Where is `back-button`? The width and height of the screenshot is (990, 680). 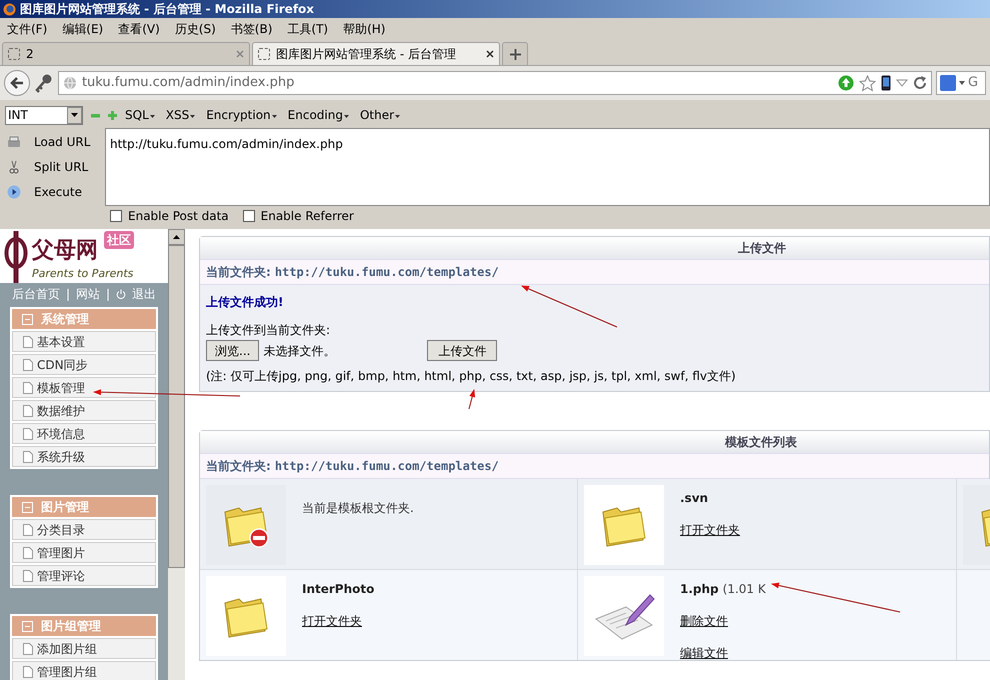
back-button is located at coordinates (17, 83).